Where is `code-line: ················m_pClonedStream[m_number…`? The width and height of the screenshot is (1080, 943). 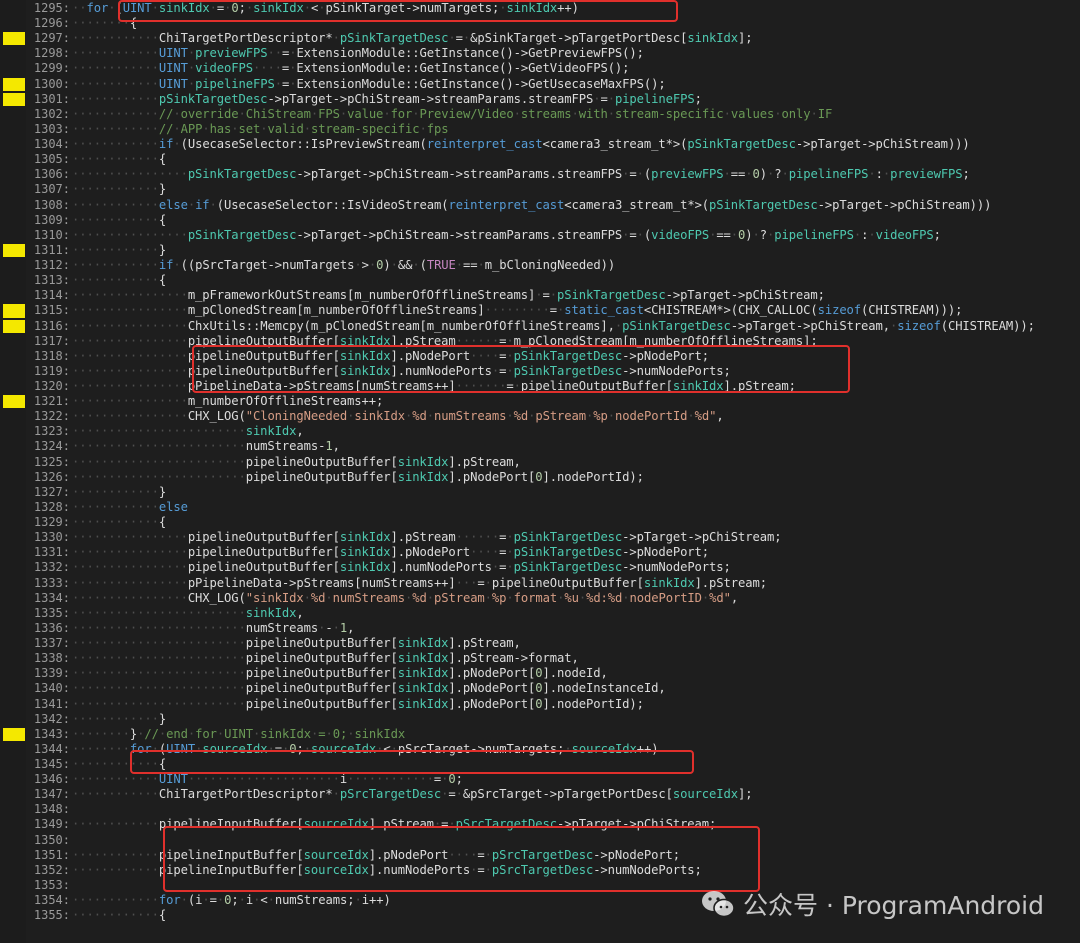
code-line: ················m_pClonedStream[m_number… is located at coordinates (517, 310).